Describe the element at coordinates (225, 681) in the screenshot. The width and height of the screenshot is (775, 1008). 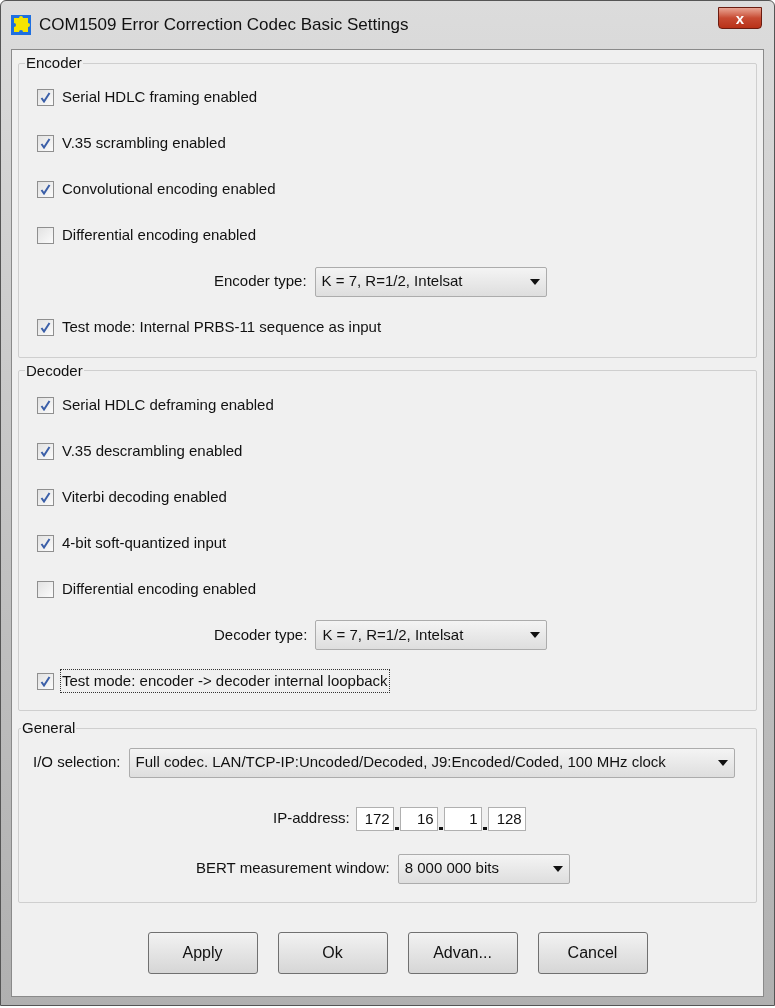
I see `checkbox-label: Test mode: encoder -> decoder internal loopback` at that location.